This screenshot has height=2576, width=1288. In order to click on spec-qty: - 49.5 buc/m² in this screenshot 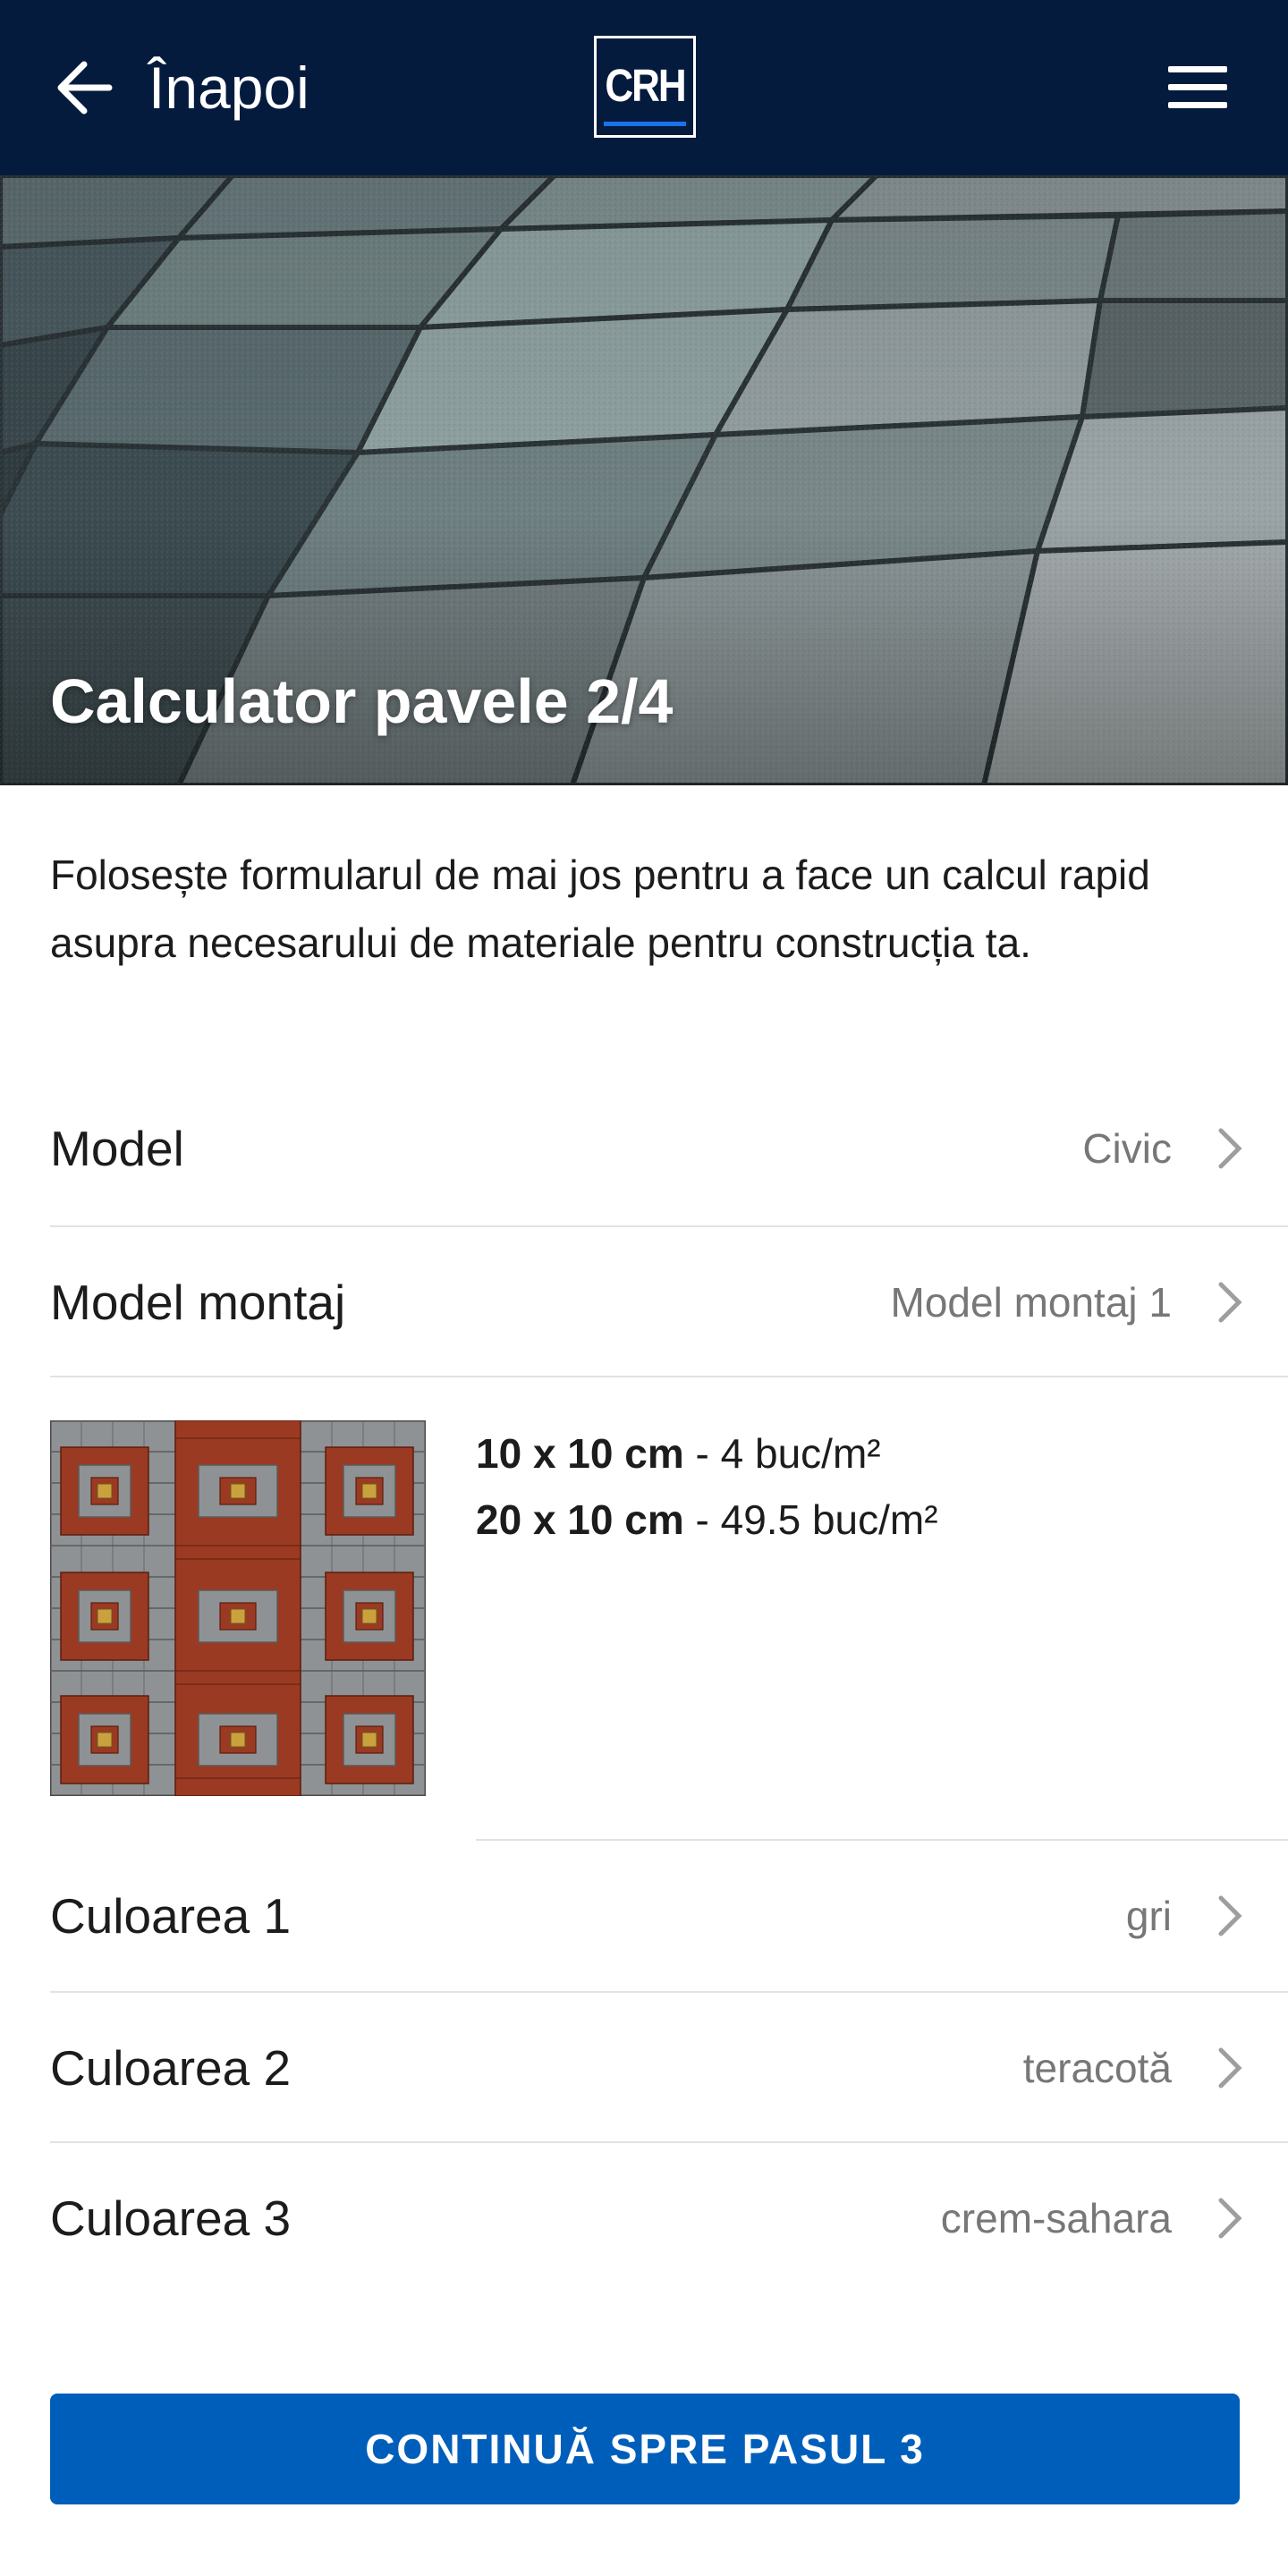, I will do `click(810, 1519)`.